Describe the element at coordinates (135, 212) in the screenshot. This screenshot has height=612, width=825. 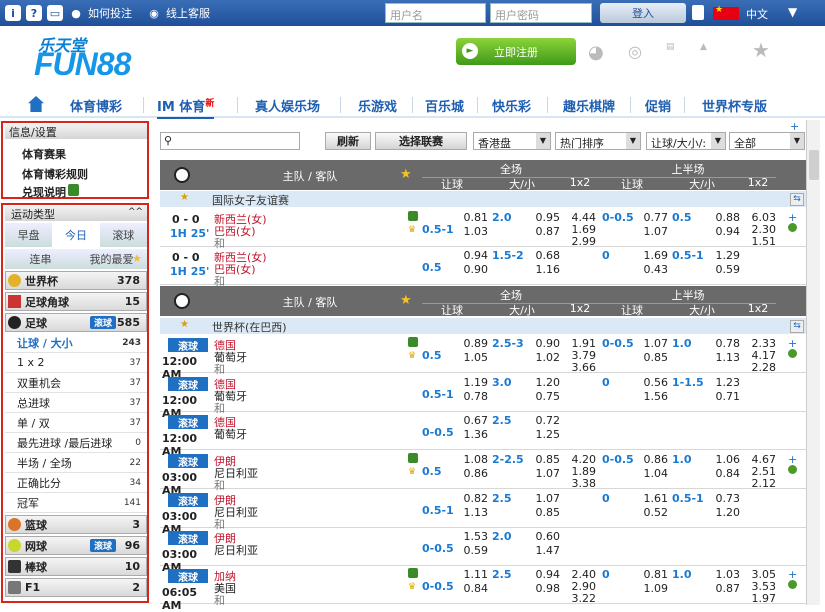
I see `collapse-icon: ^^` at that location.